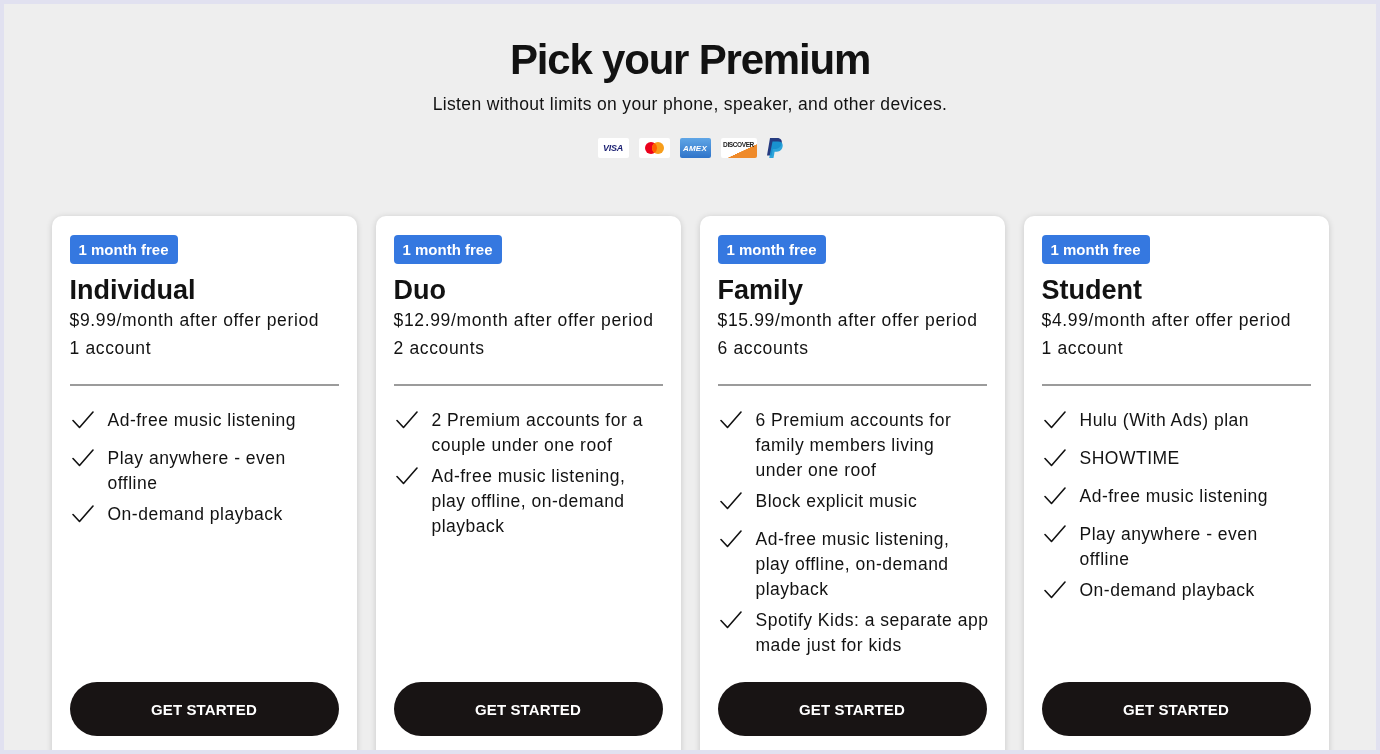 The height and width of the screenshot is (754, 1380). Describe the element at coordinates (132, 290) in the screenshot. I see `plan-name: Individual` at that location.